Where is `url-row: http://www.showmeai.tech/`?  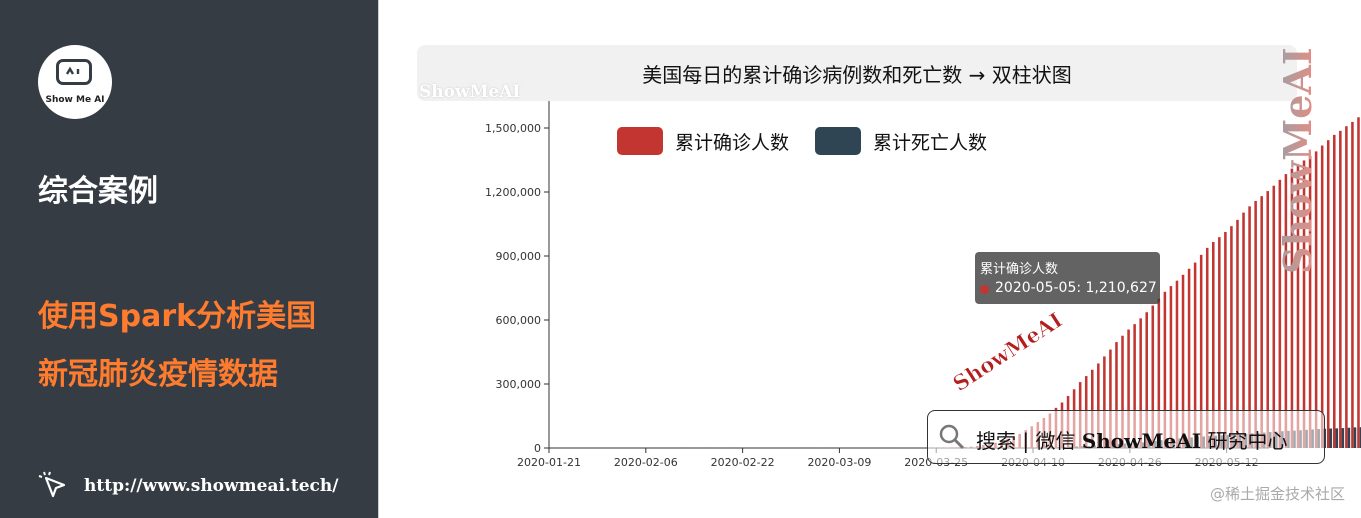 url-row: http://www.showmeai.tech/ is located at coordinates (188, 486).